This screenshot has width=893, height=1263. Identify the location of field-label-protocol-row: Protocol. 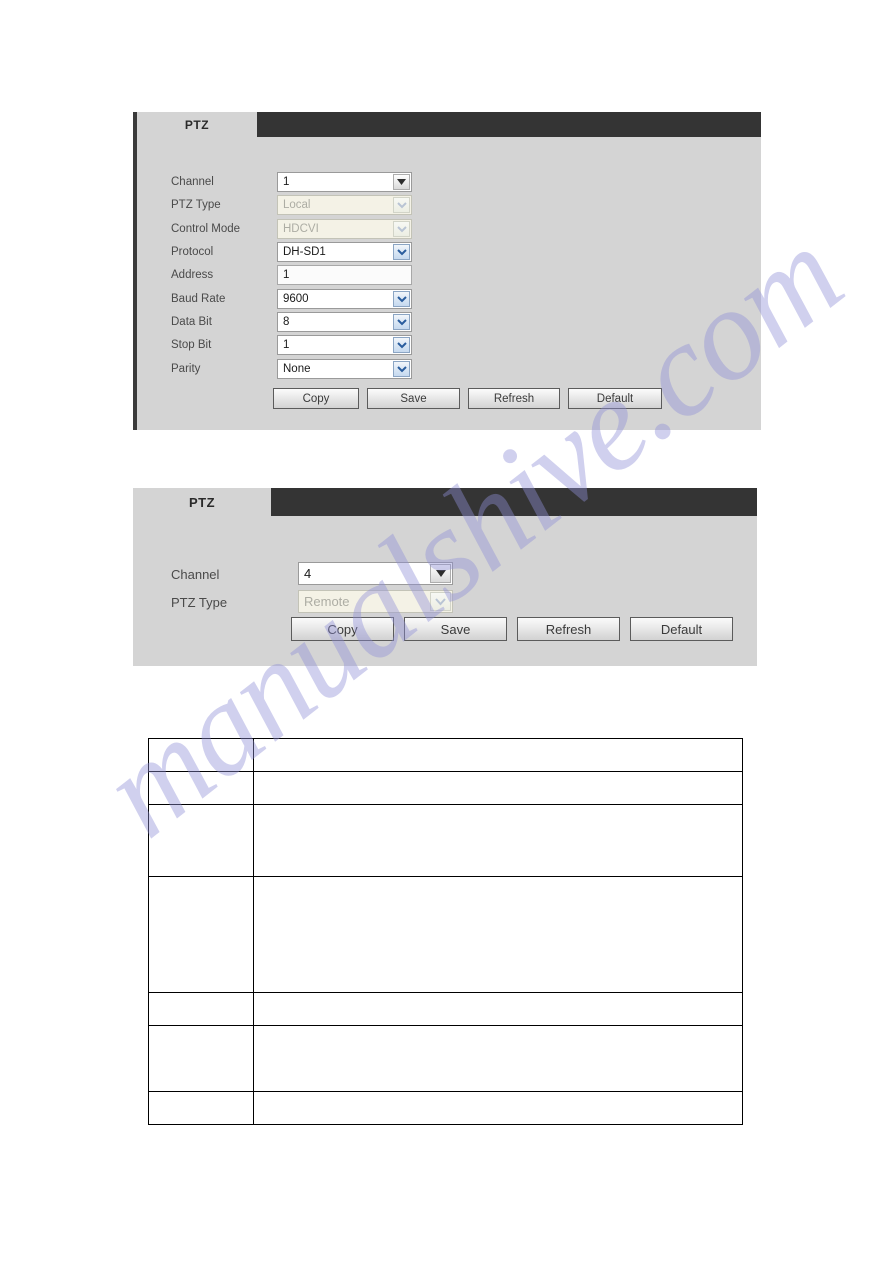
(192, 252).